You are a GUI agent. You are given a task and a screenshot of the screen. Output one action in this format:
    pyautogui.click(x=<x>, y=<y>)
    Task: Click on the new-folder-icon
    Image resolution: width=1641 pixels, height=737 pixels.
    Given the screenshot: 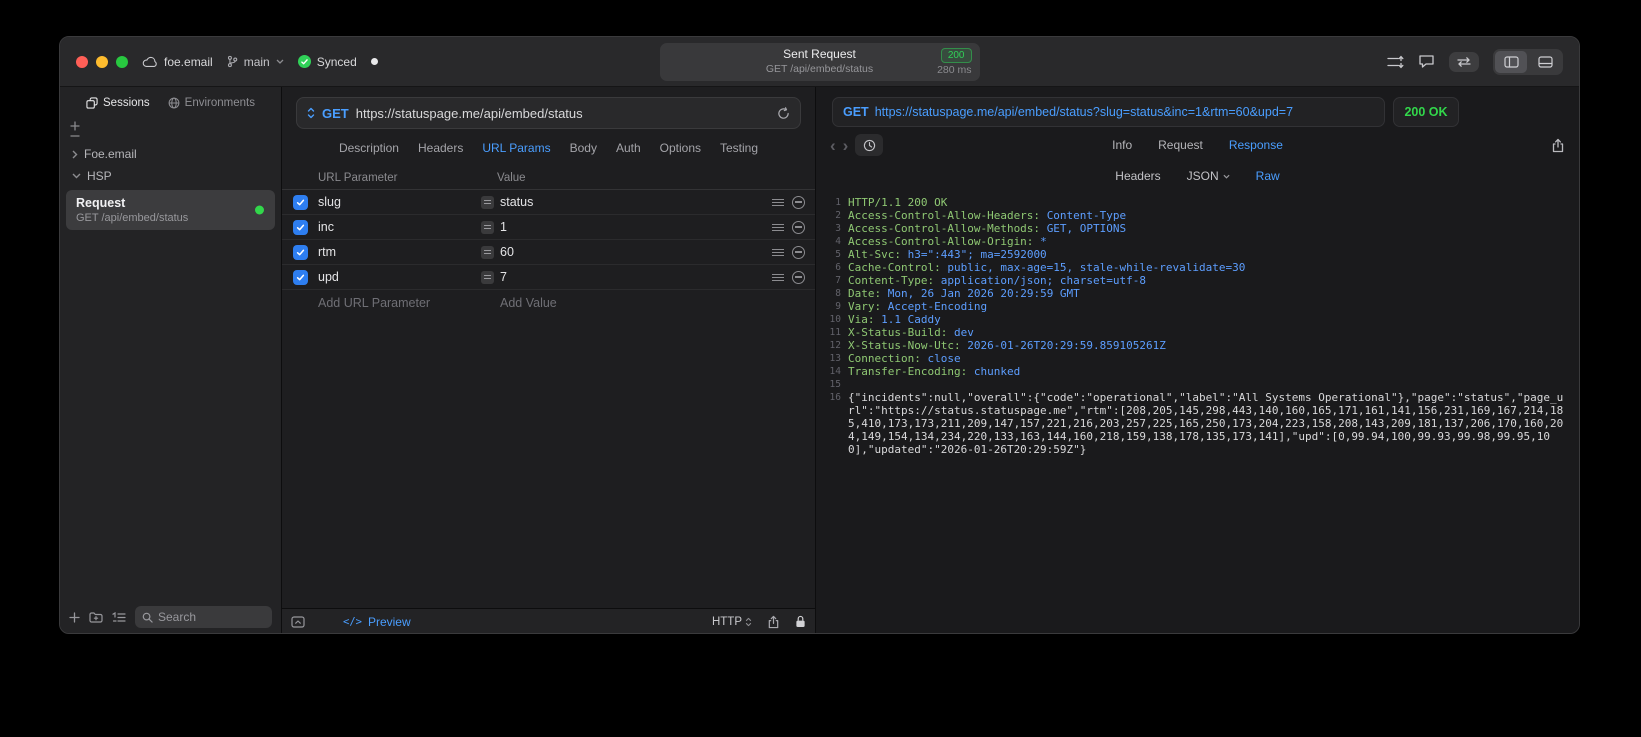 What is the action you would take?
    pyautogui.click(x=96, y=617)
    